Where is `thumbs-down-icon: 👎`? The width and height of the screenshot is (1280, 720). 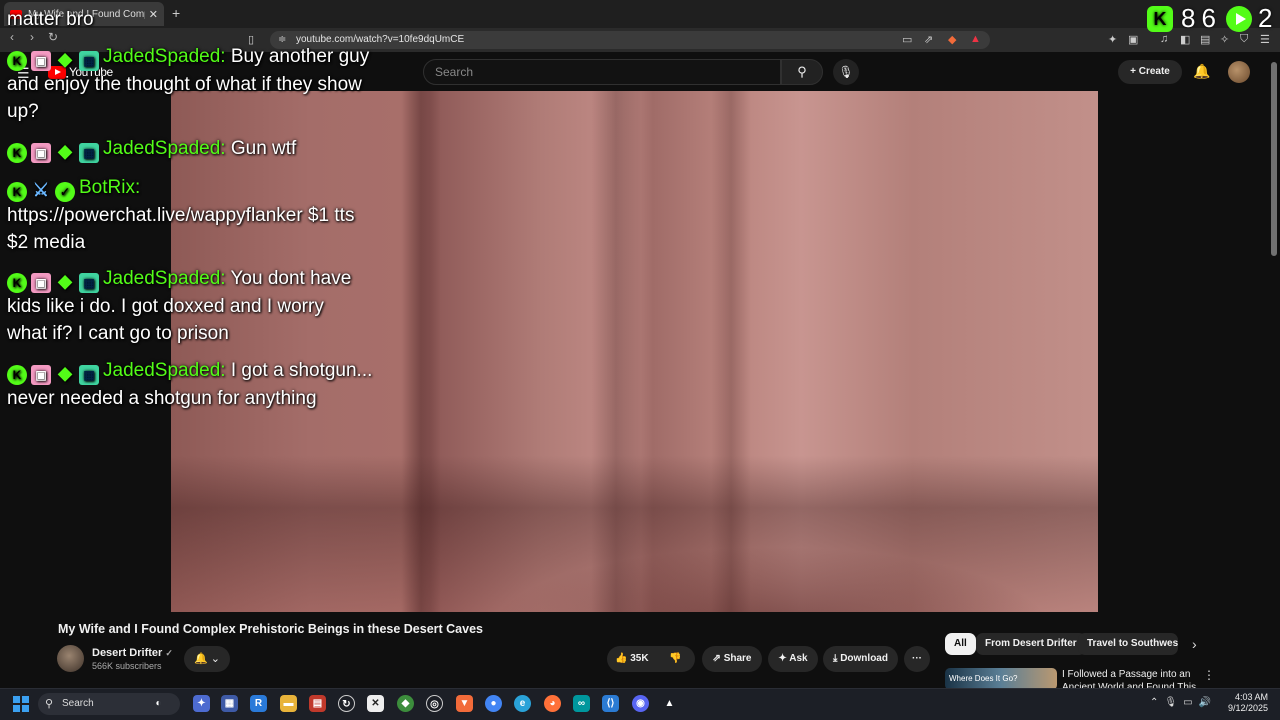 thumbs-down-icon: 👎 is located at coordinates (675, 658).